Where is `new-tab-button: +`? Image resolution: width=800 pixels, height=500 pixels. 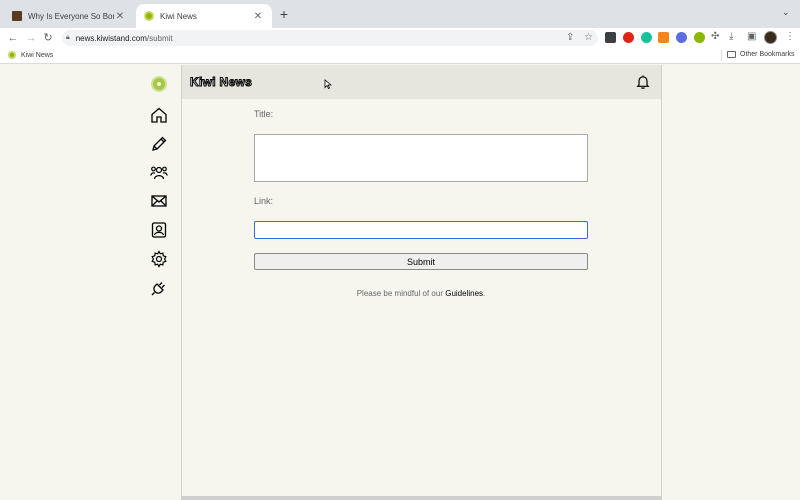
new-tab-button: + is located at coordinates (284, 14).